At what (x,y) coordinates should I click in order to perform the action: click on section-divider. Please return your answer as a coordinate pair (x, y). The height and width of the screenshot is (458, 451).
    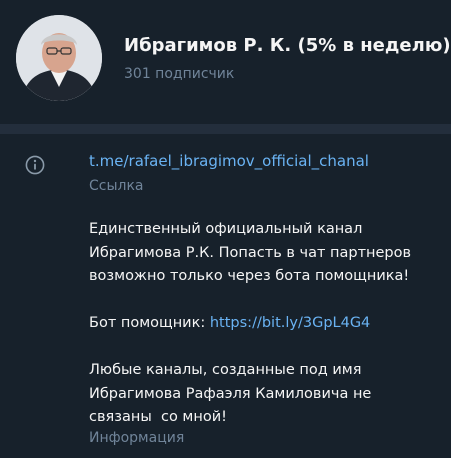
    Looking at the image, I should click on (225, 129).